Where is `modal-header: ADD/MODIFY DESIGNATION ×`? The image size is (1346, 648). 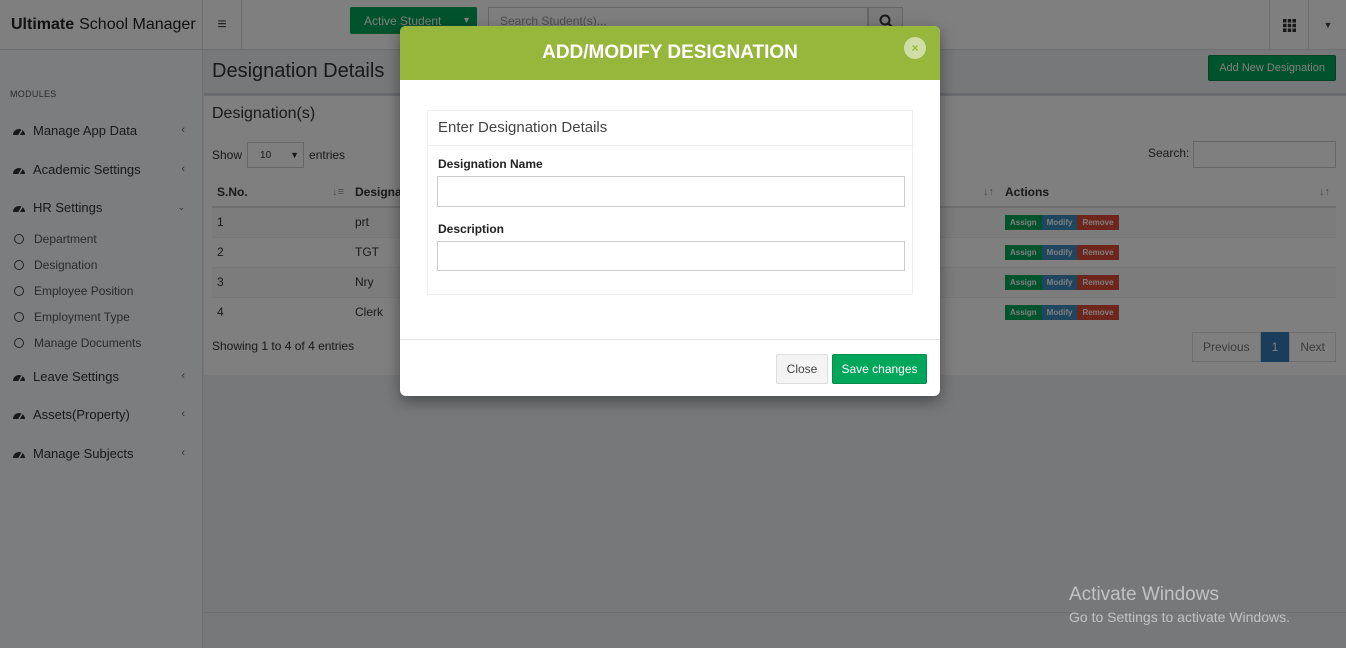
modal-header: ADD/MODIFY DESIGNATION × is located at coordinates (670, 53).